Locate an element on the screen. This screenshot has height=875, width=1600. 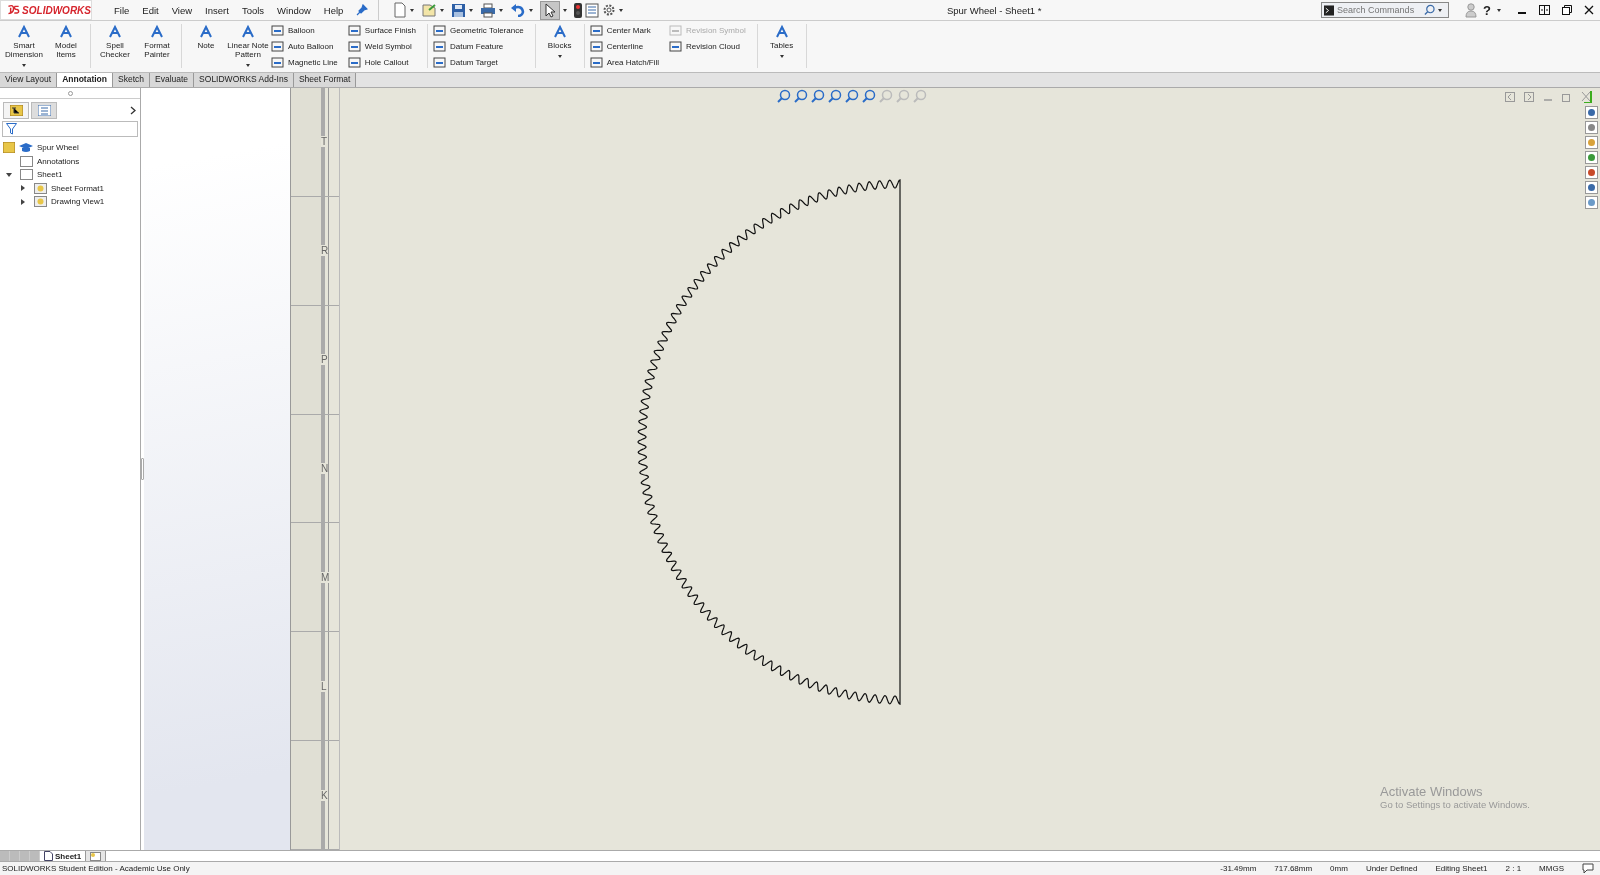
graduation-cap-icon is located at coordinates (26, 148).